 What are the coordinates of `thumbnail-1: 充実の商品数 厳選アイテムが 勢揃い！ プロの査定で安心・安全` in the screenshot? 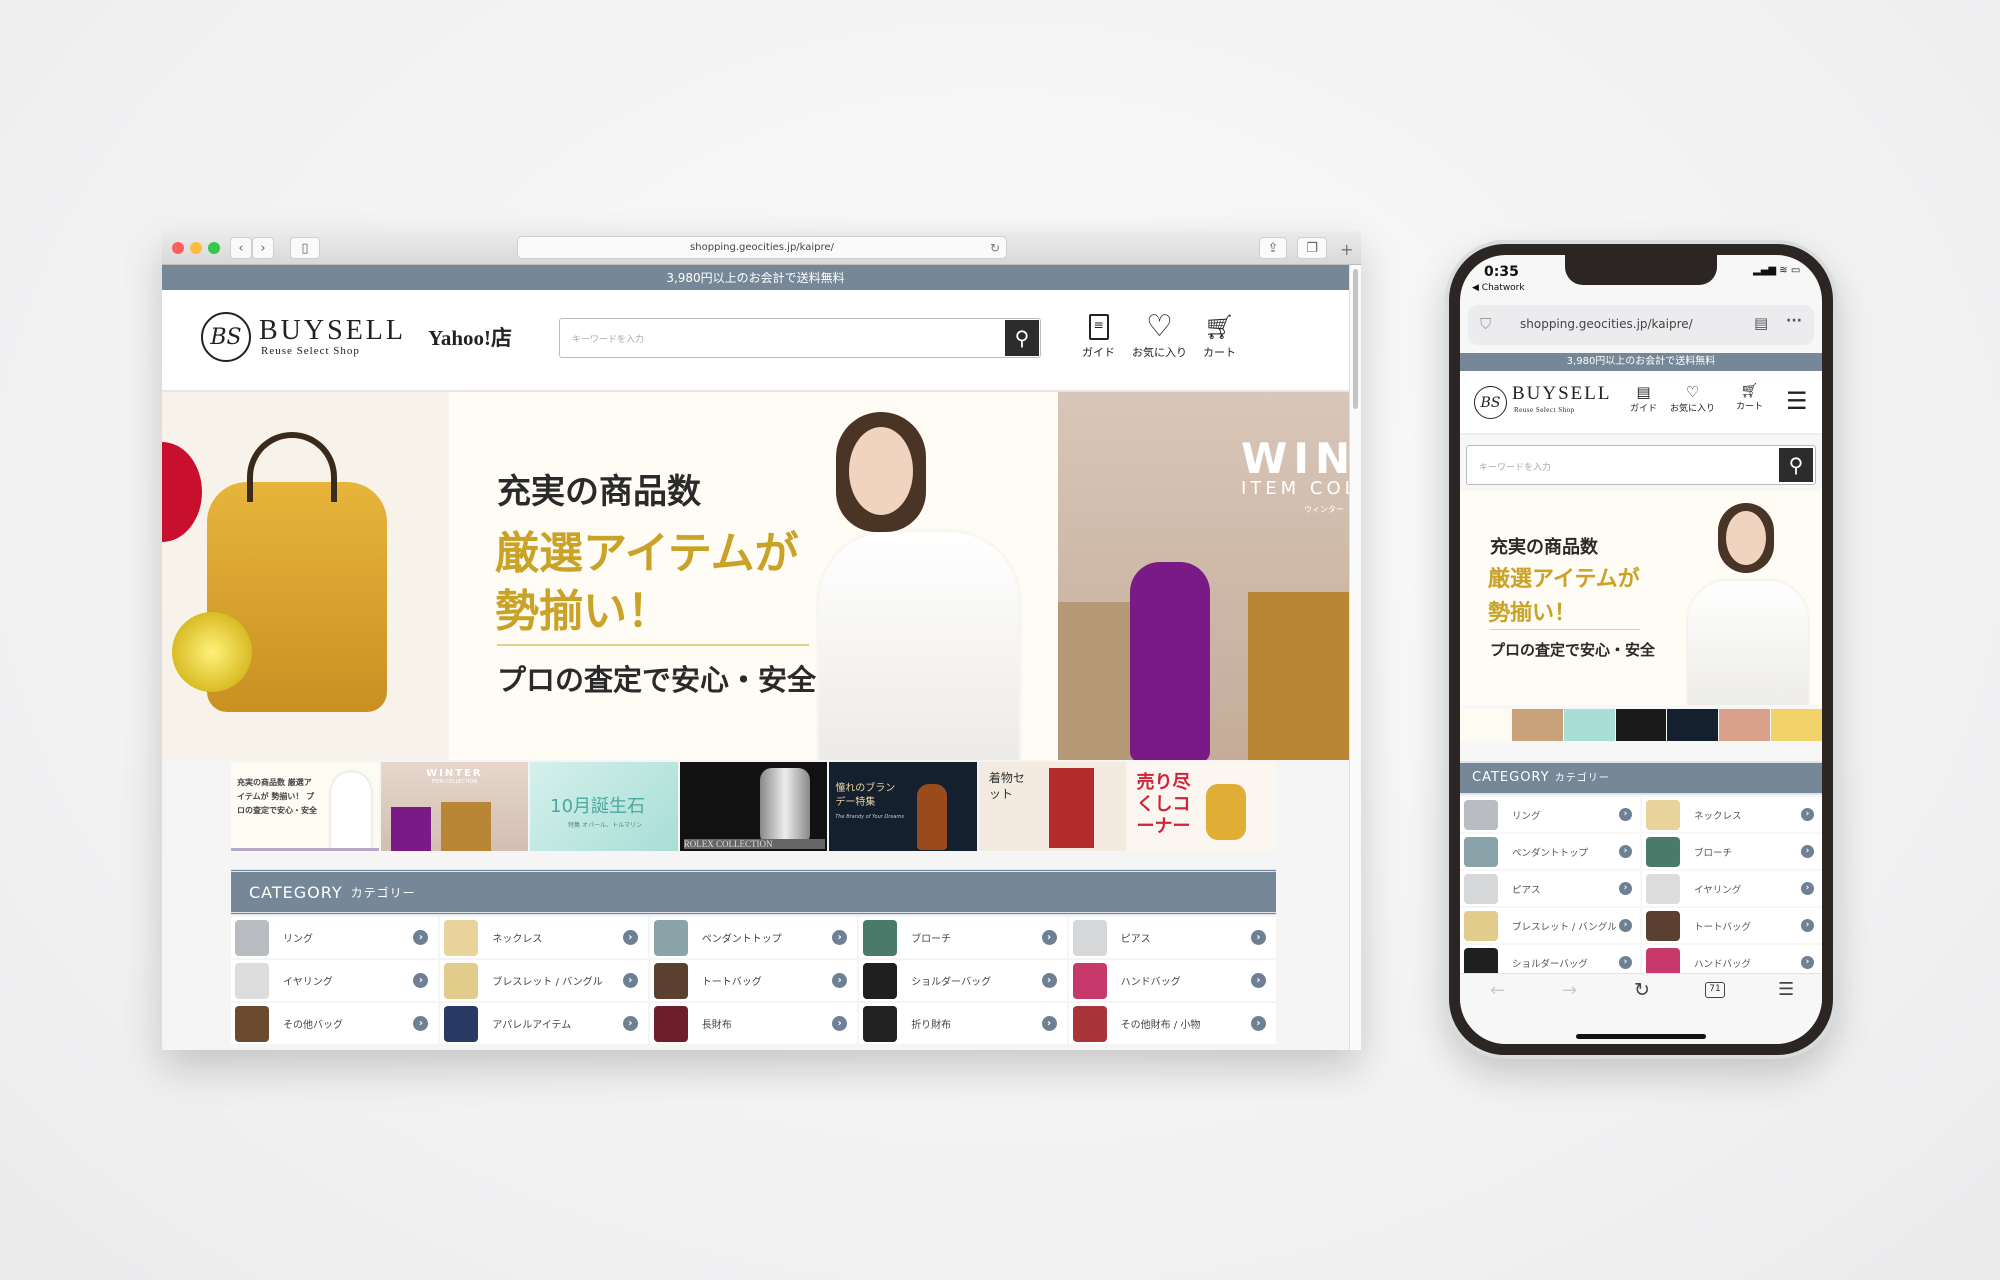 It's located at (305, 806).